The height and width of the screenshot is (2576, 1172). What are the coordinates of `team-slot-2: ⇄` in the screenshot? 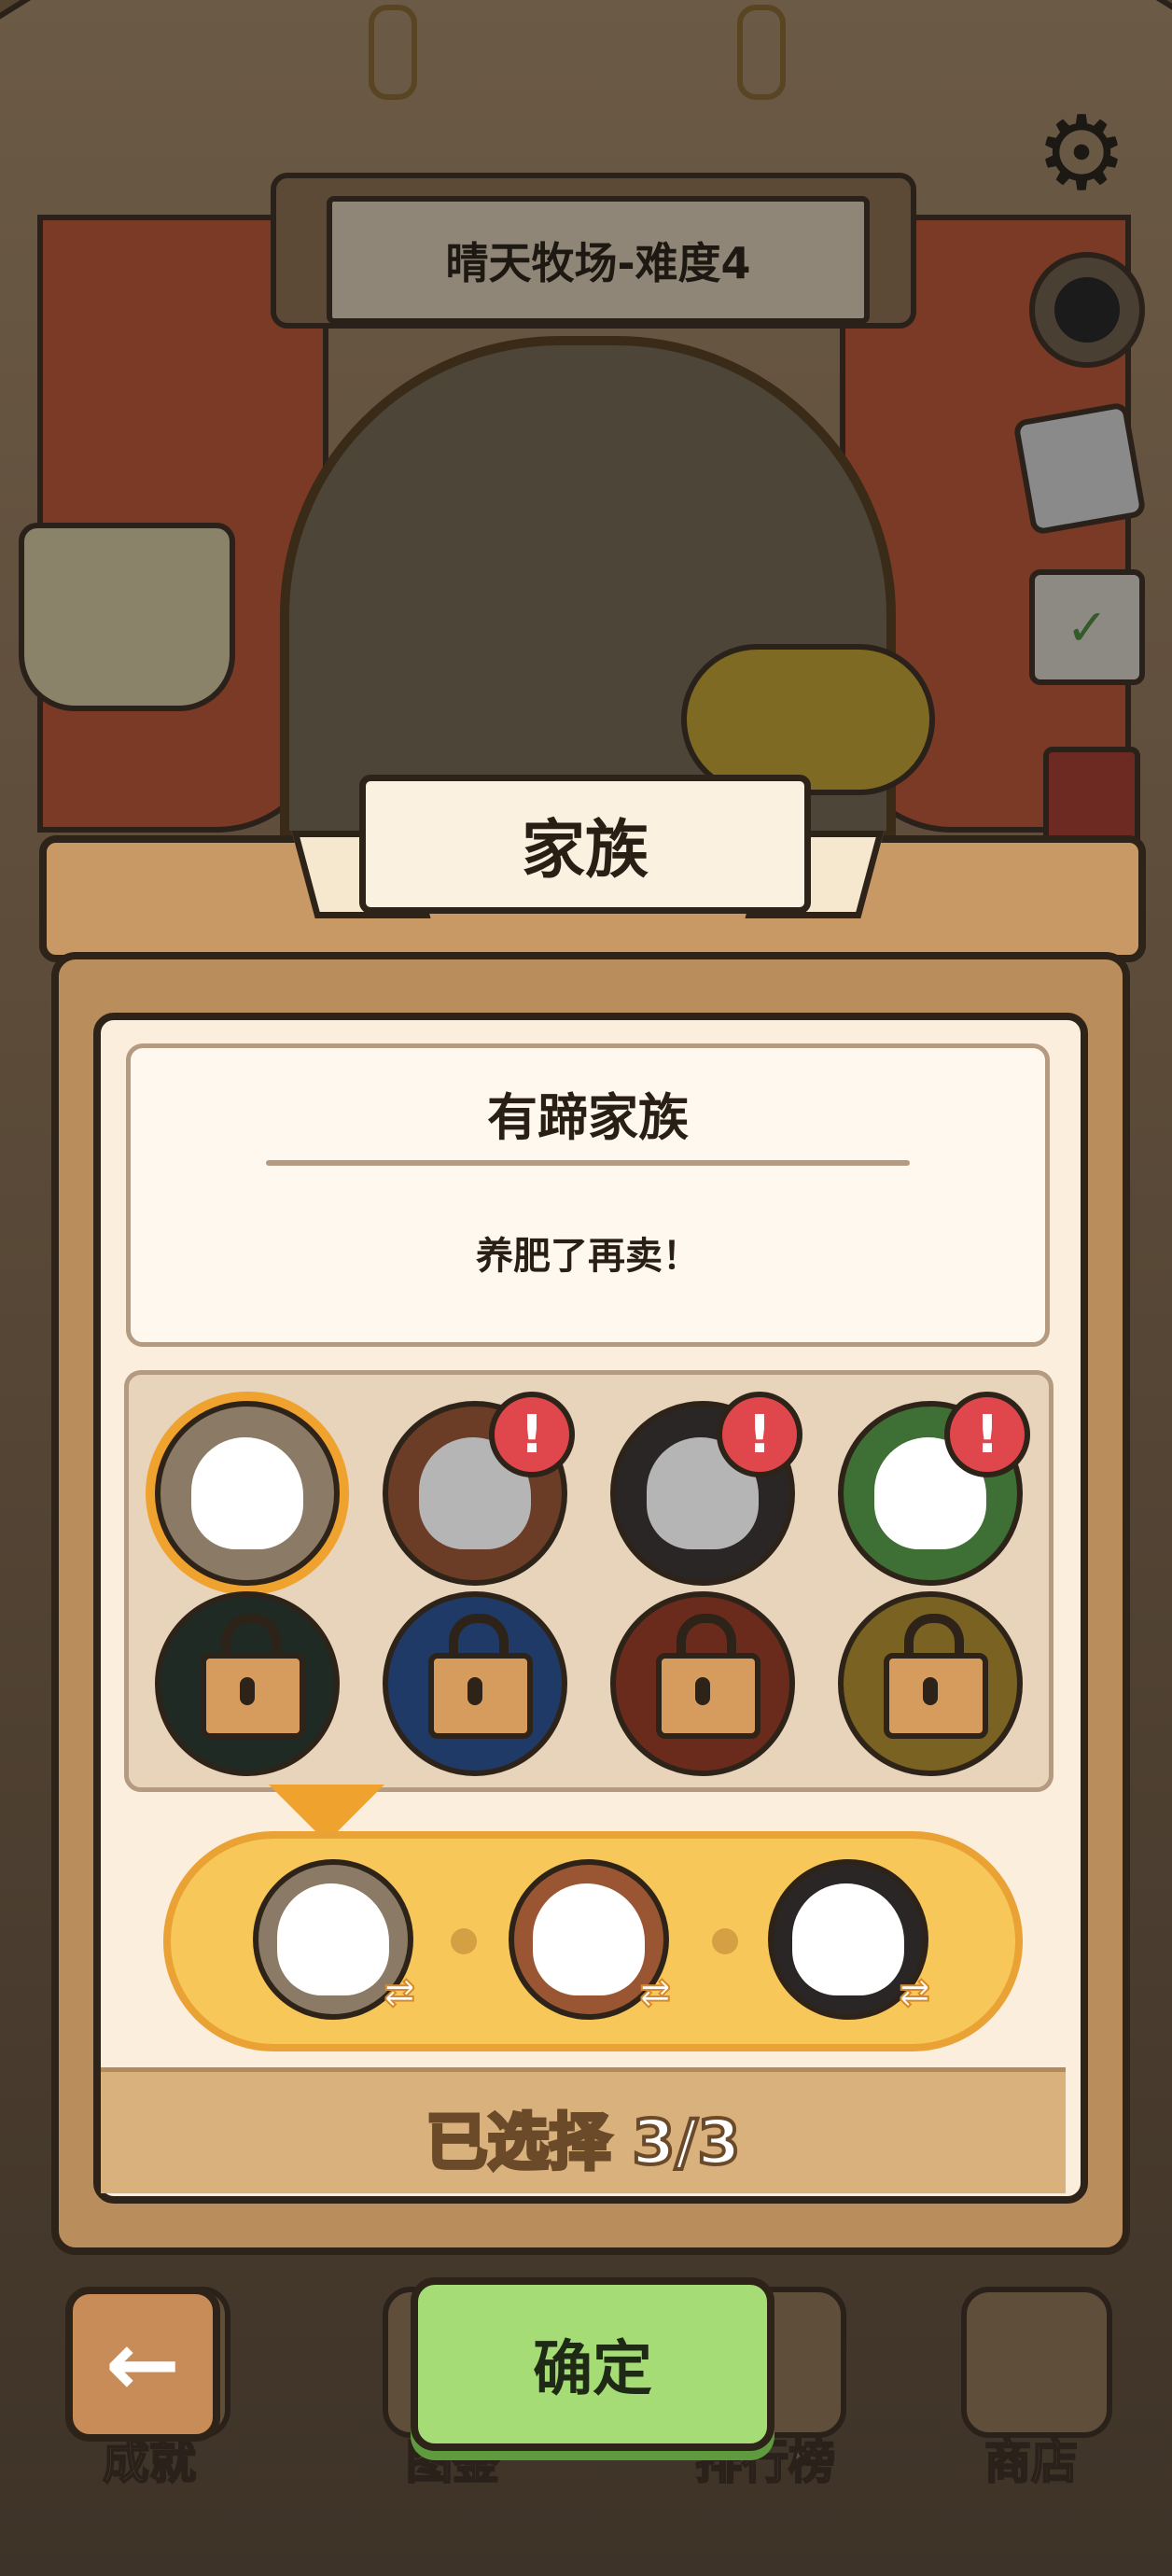 It's located at (590, 1939).